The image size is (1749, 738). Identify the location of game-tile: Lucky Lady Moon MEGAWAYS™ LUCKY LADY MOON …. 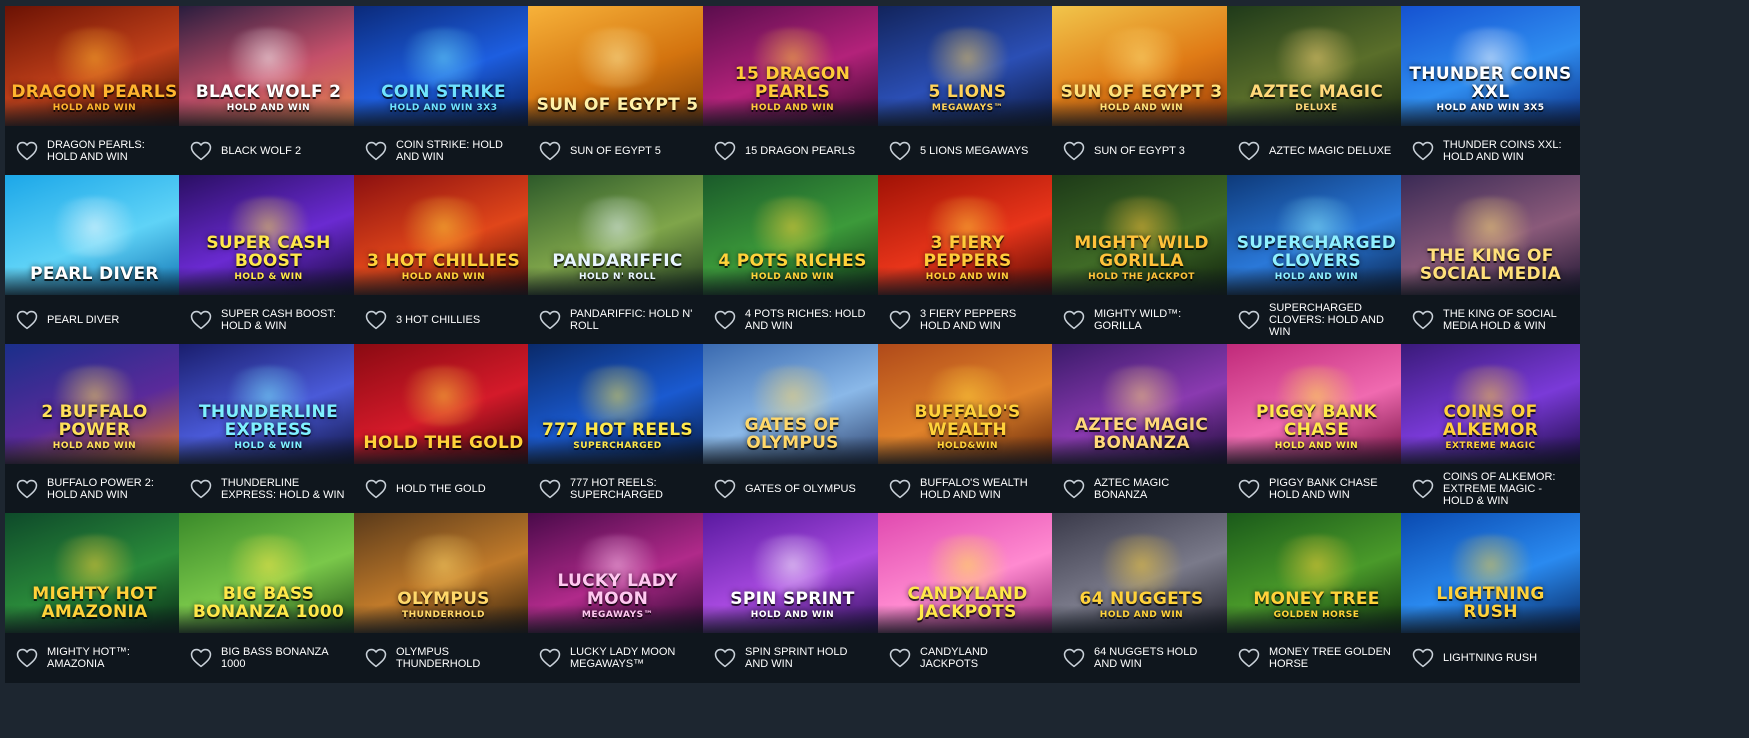
(617, 598).